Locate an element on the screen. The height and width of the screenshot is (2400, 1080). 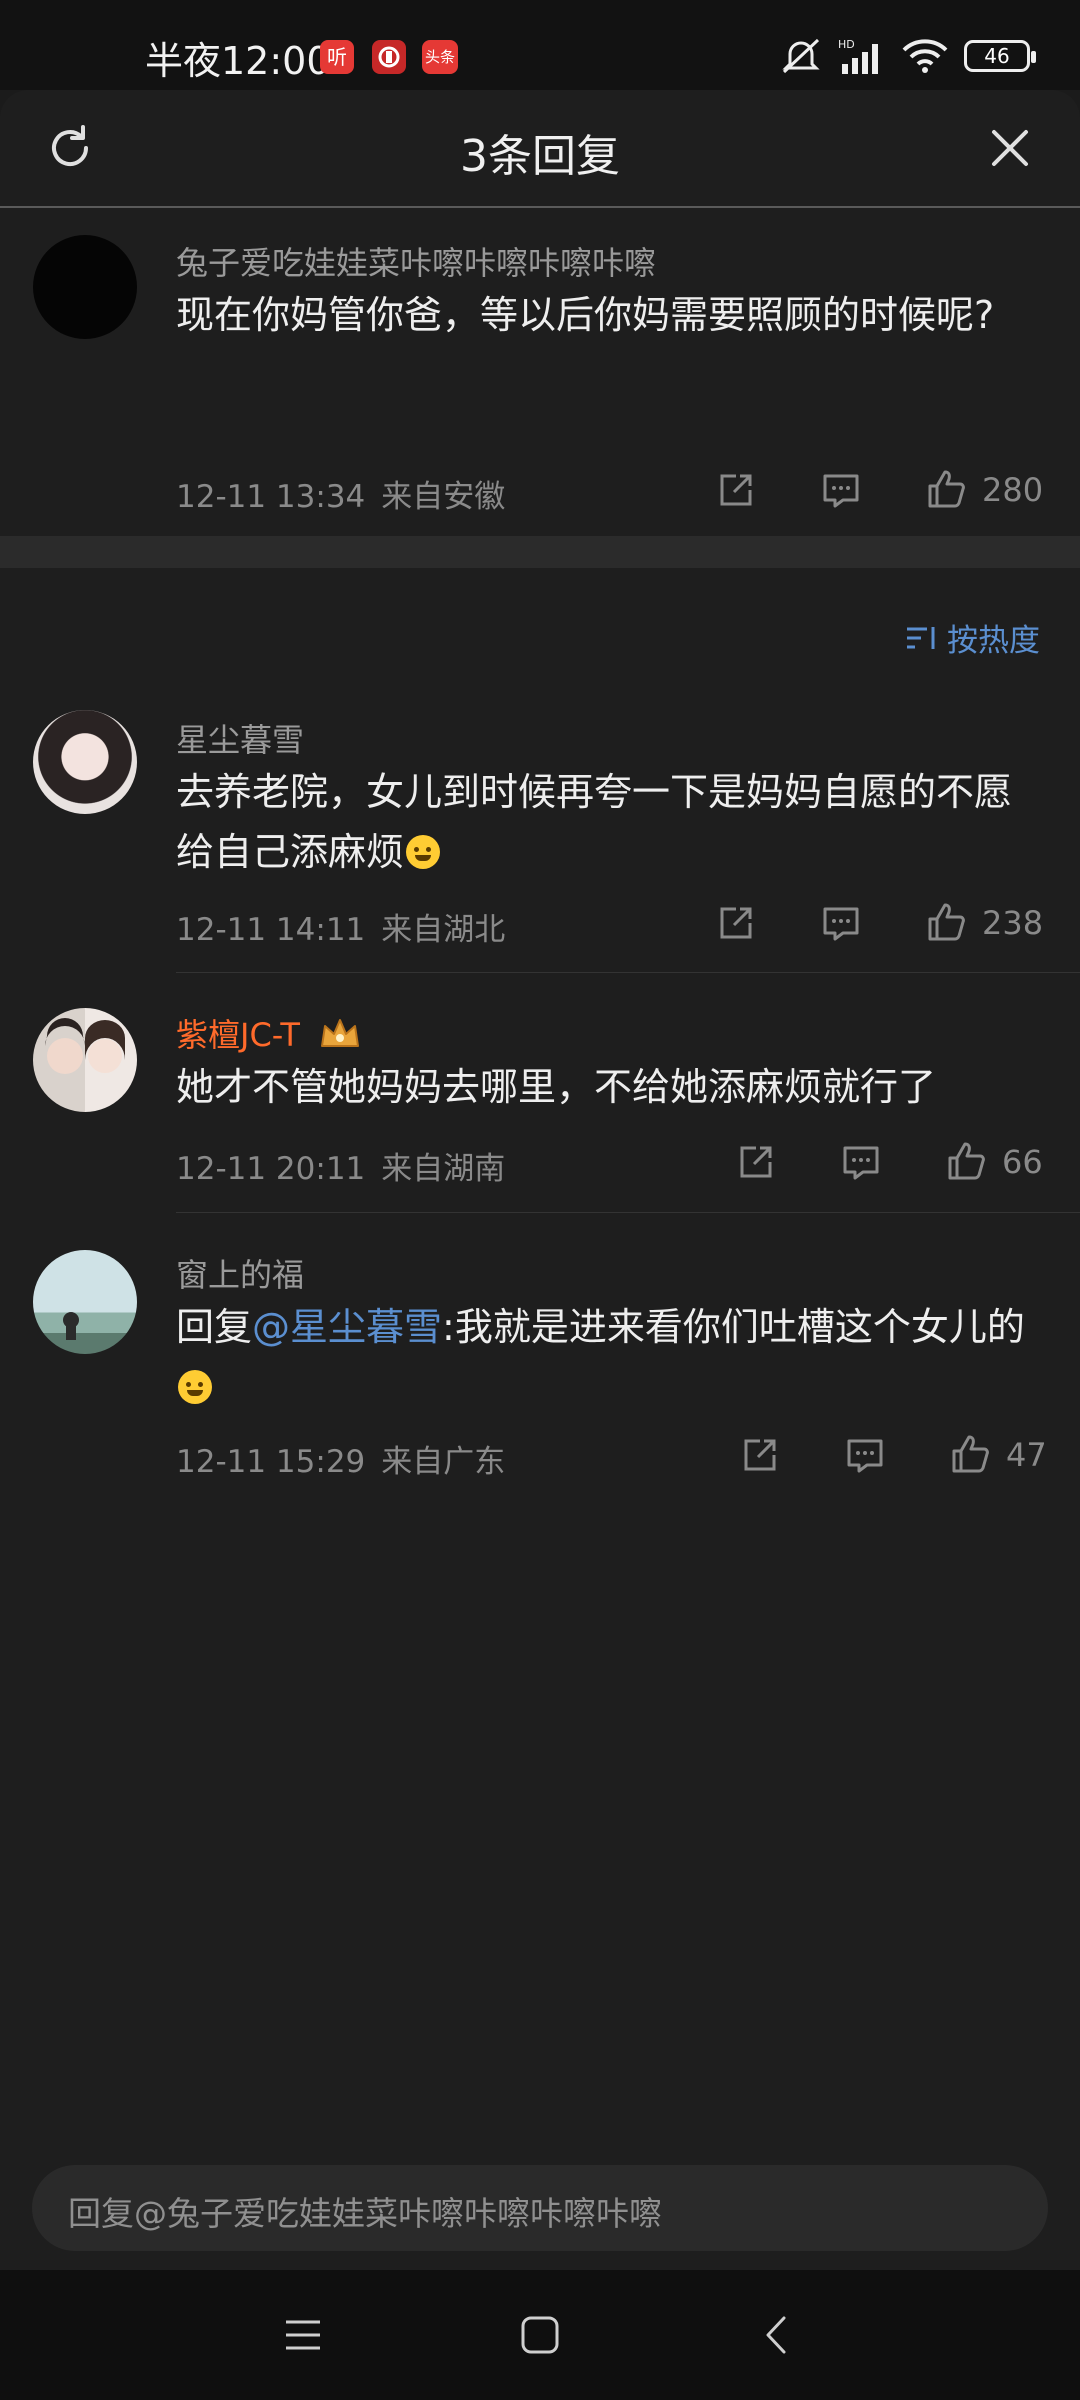
parent-comment-text: 现在你妈管你爸，等以后你妈需要照顾的时候呢? is located at coordinates (611, 315).